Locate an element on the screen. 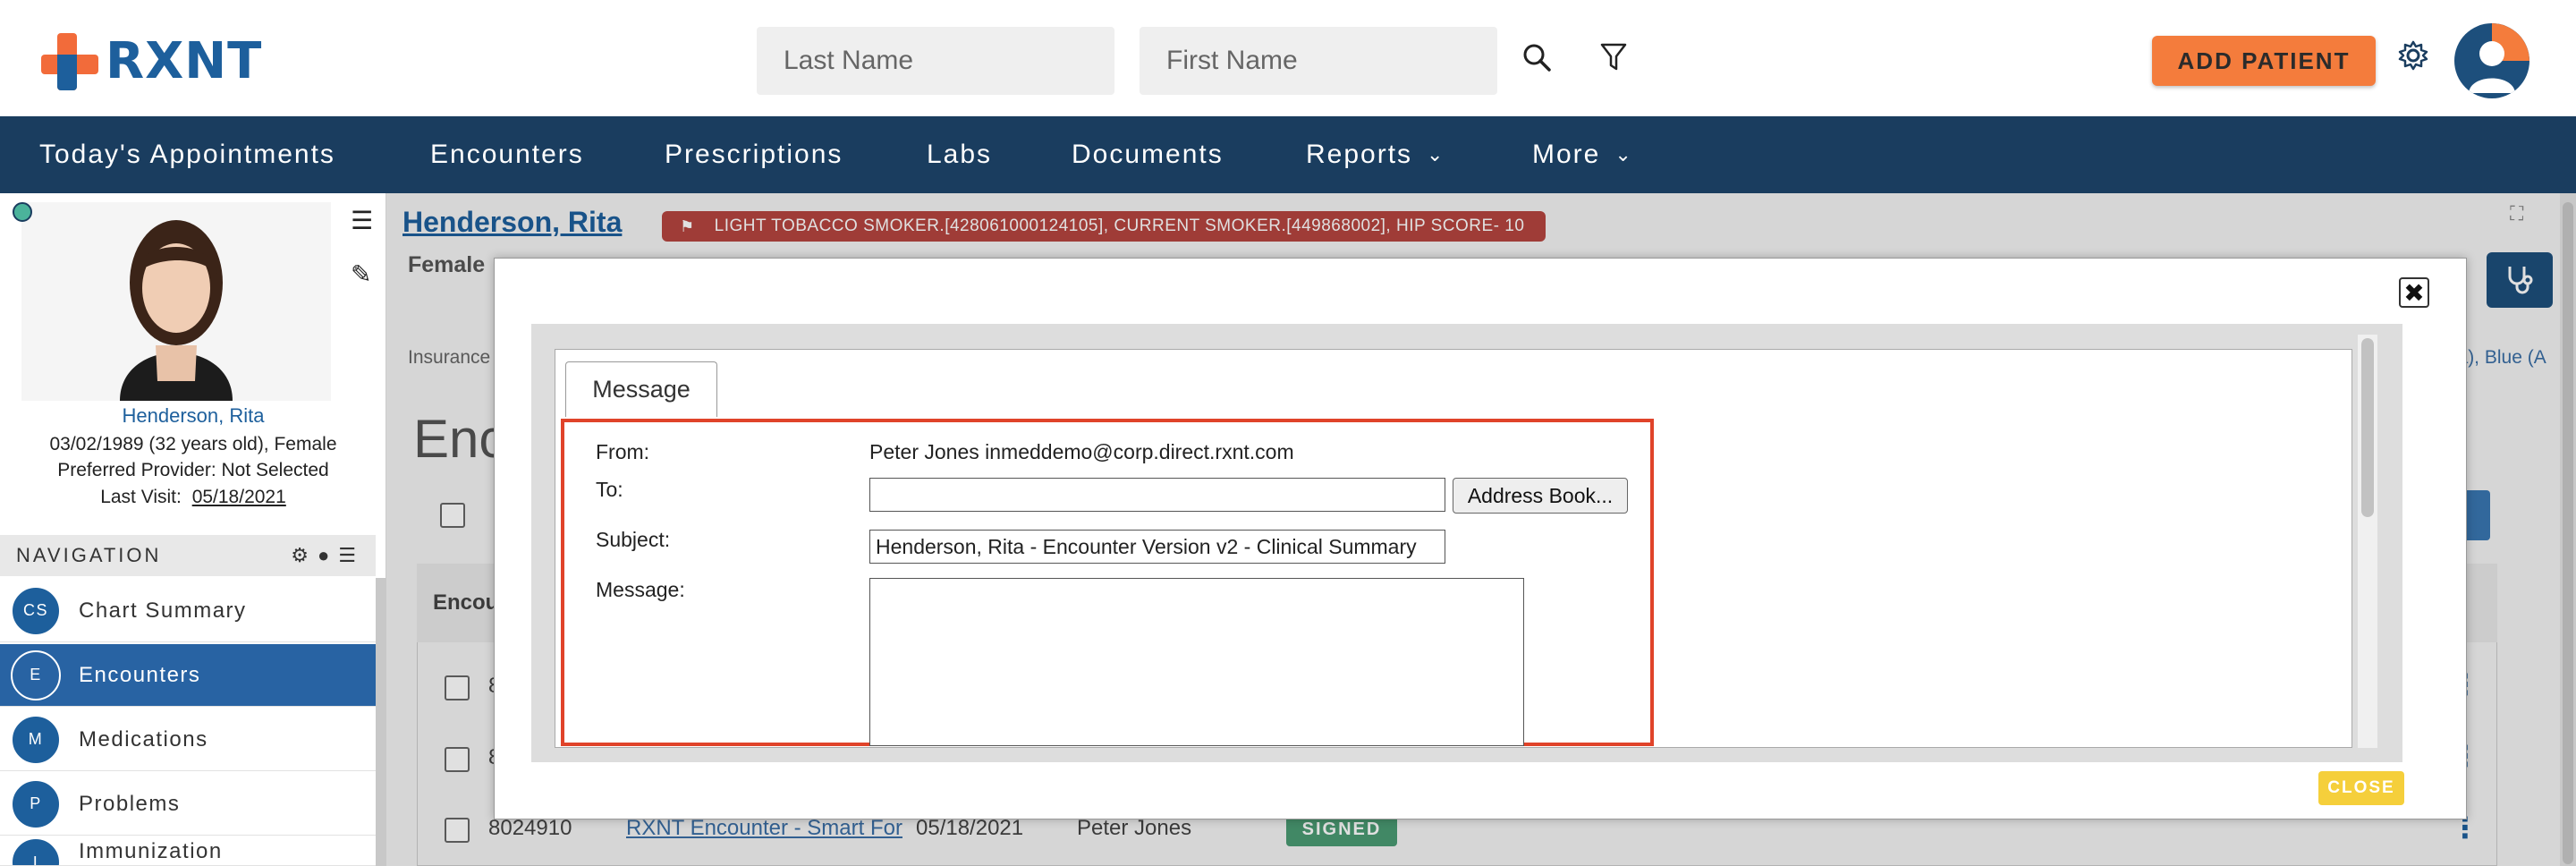  user-icon: ● is located at coordinates (328, 555).